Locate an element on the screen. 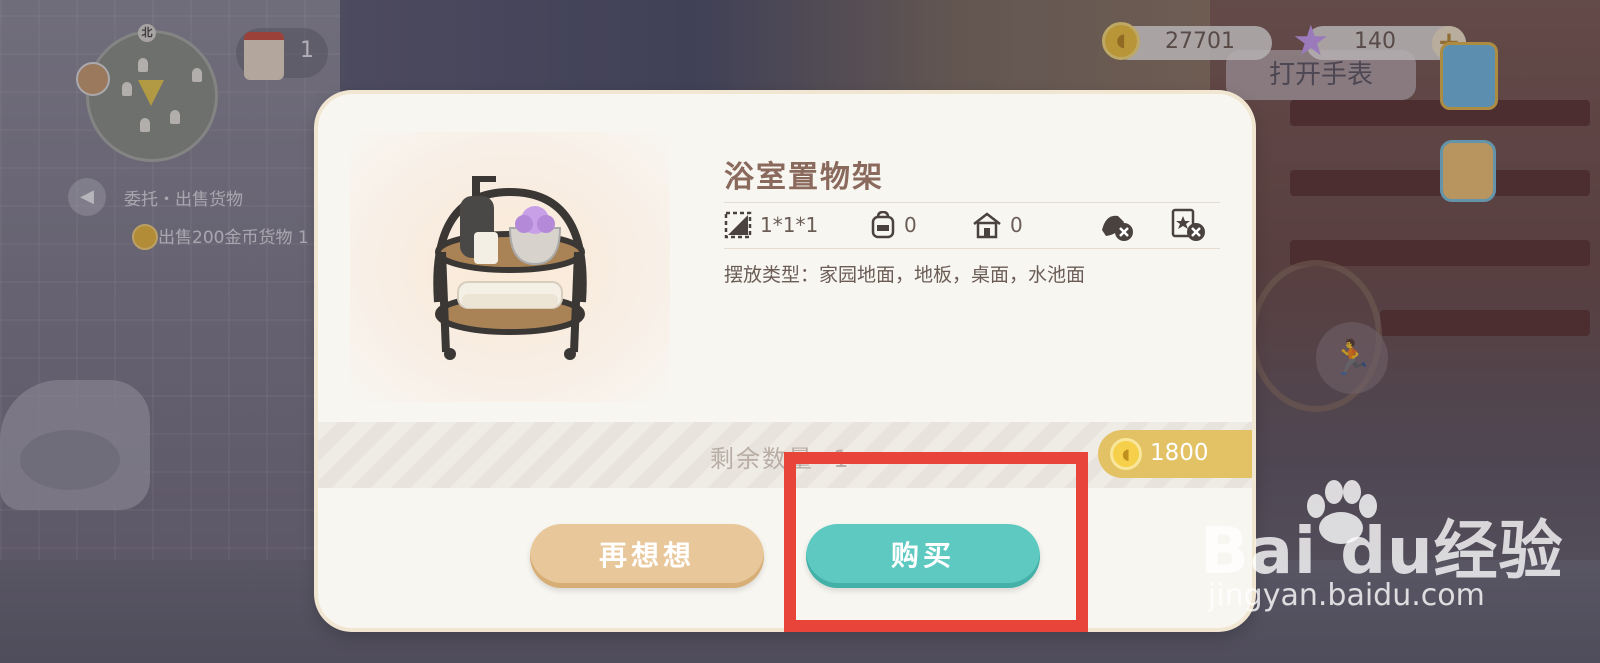 The image size is (1600, 663). size-icon is located at coordinates (738, 225).